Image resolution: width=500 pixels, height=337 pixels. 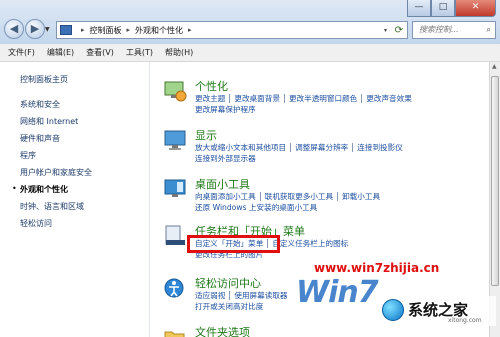 I want to click on search-input: 搜索控制... ⌕, so click(x=454, y=30).